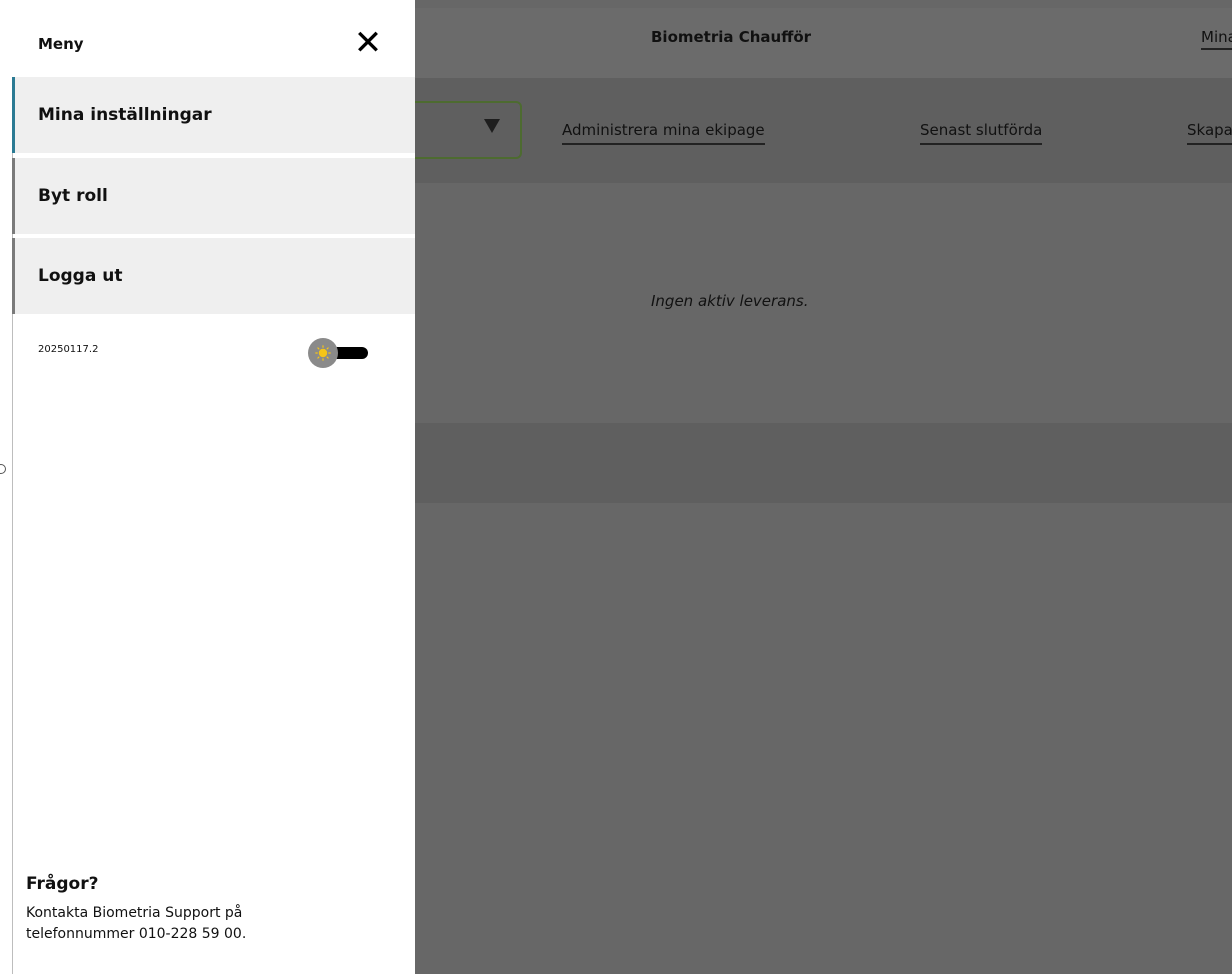 The width and height of the screenshot is (1232, 974). Describe the element at coordinates (1216, 39) in the screenshot. I see `header-link: Mina sidor` at that location.